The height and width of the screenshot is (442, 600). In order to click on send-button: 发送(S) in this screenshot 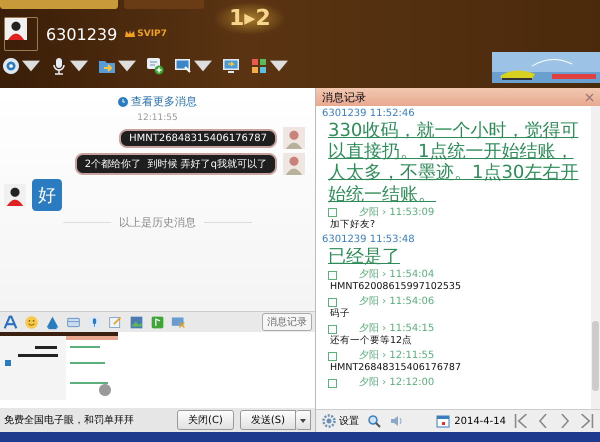, I will do `click(268, 420)`.